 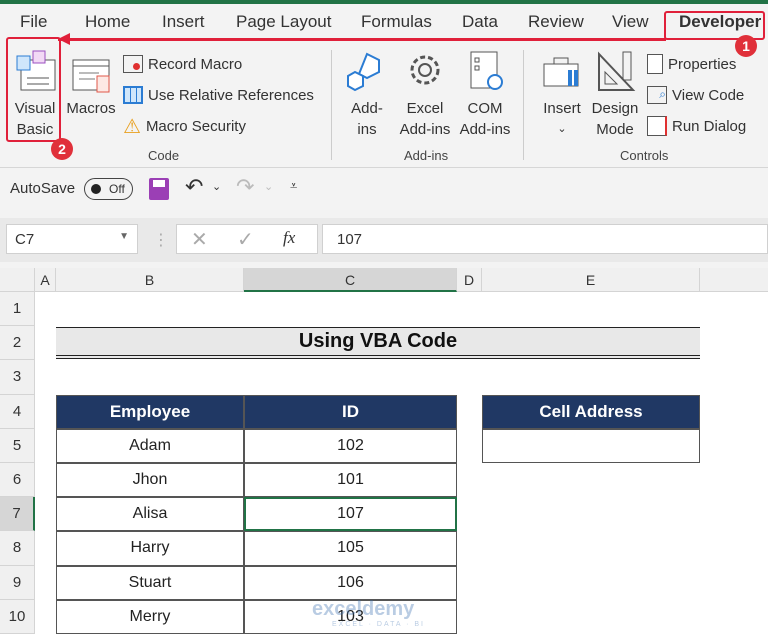 I want to click on toolbox-icon, so click(x=561, y=72).